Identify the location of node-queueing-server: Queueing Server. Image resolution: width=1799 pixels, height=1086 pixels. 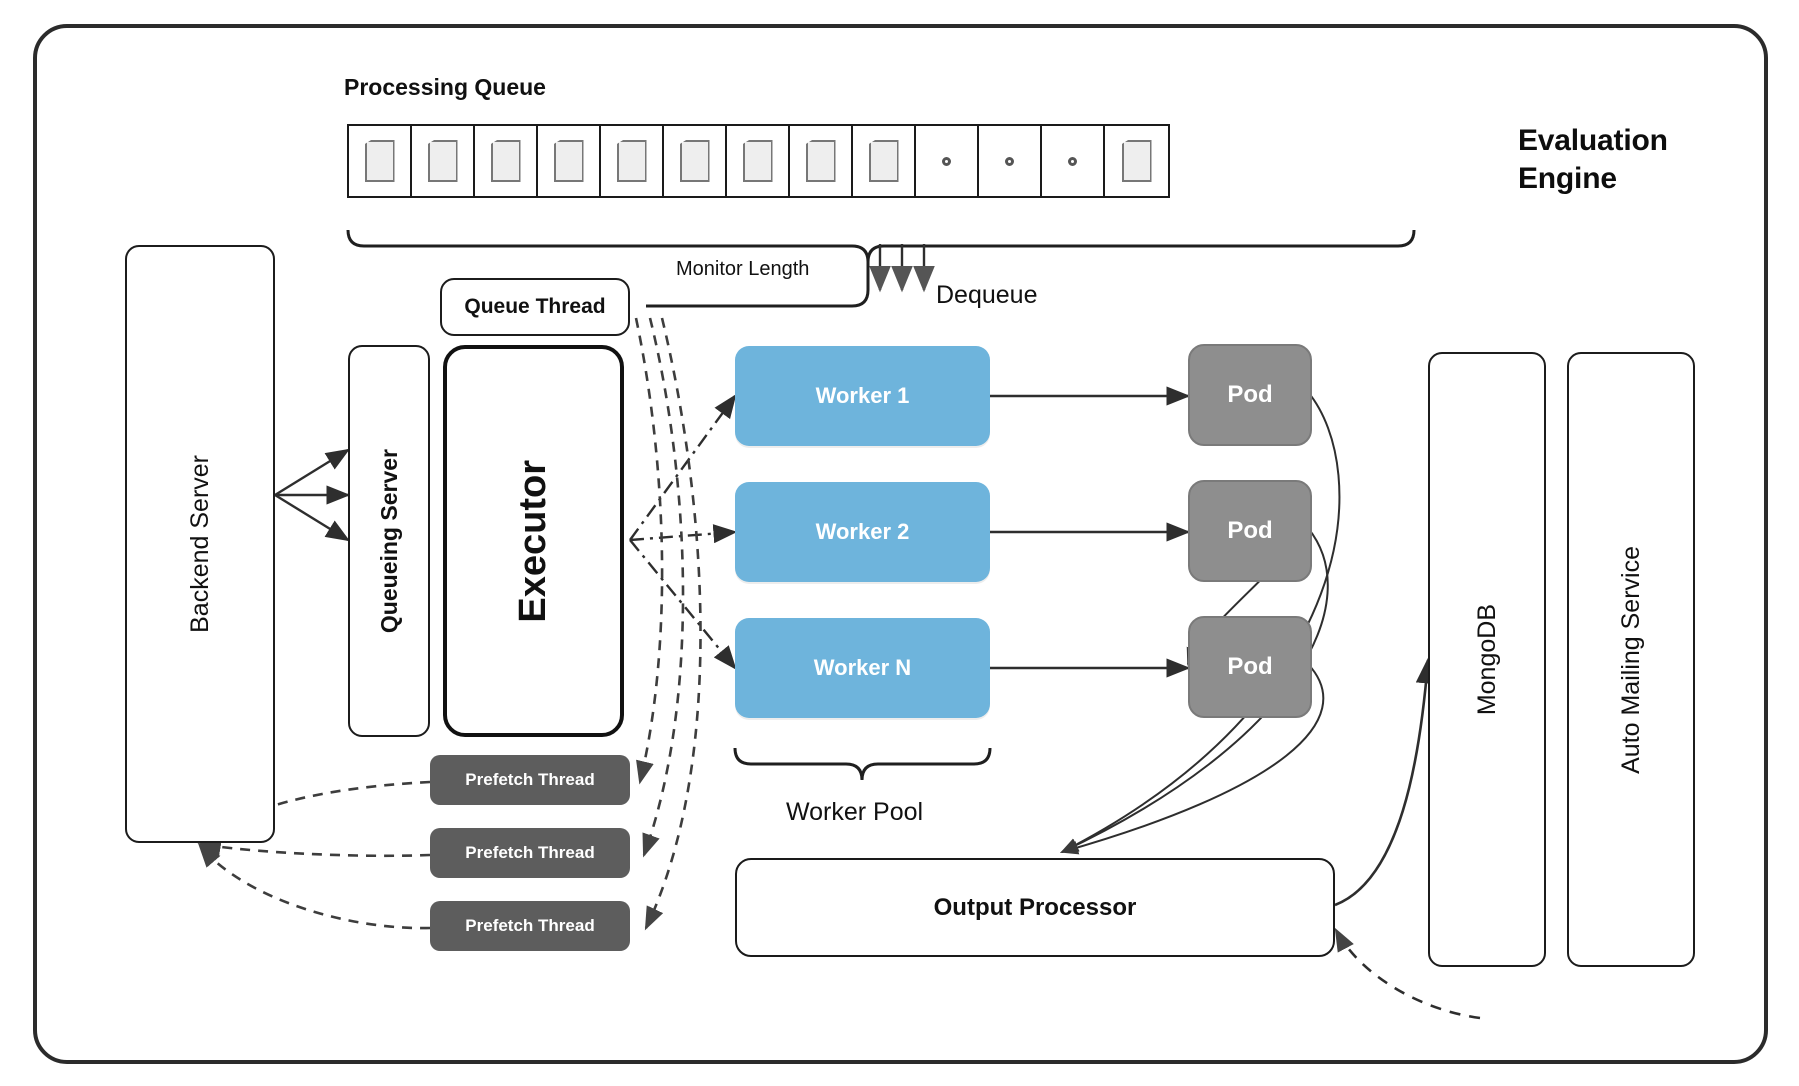
(389, 541).